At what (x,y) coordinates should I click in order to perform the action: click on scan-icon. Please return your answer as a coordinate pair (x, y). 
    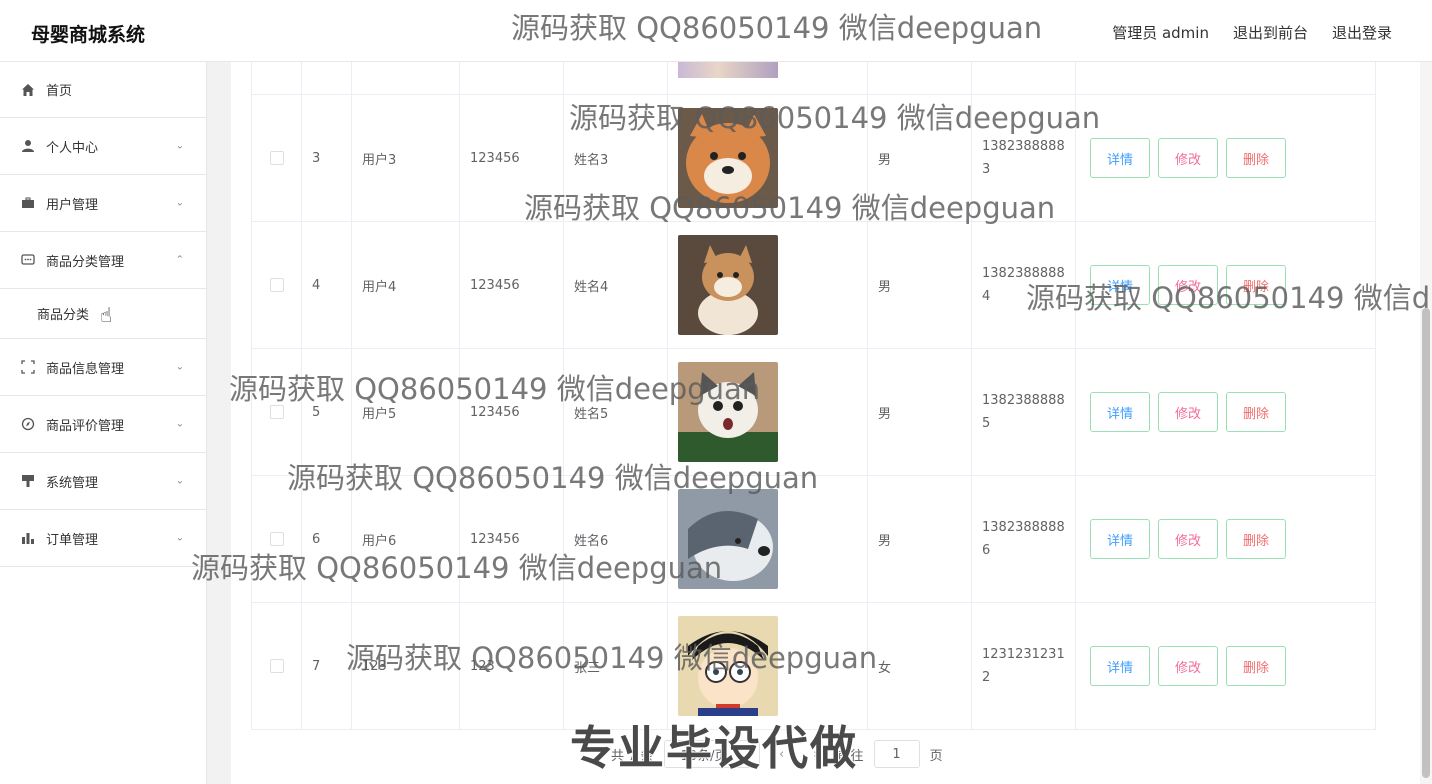
    Looking at the image, I should click on (28, 367).